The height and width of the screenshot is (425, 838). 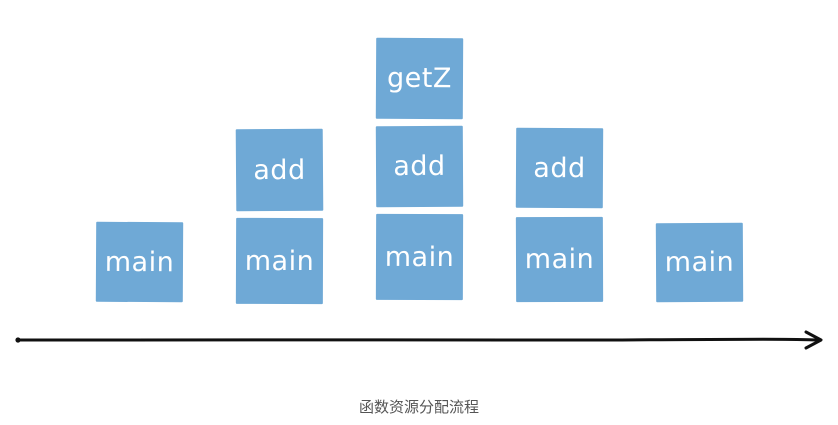 I want to click on timeline-arrow, so click(x=419, y=340).